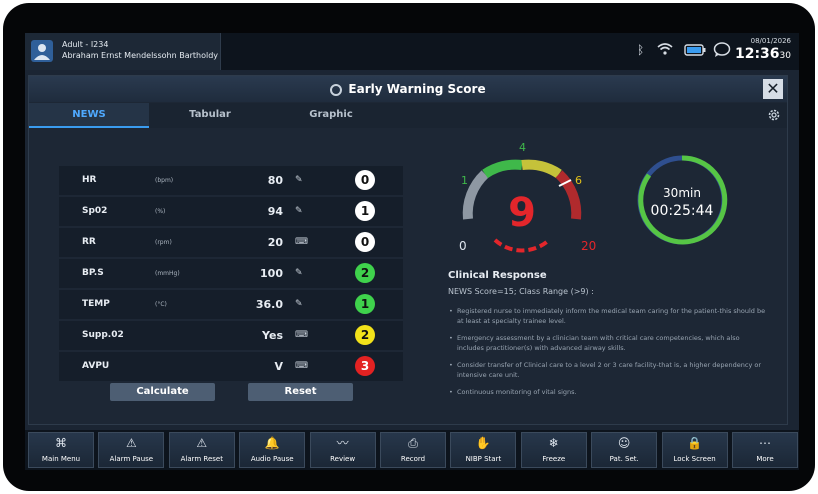 This screenshot has width=818, height=494. What do you see at coordinates (231, 304) in the screenshot?
I see `parameter-row: TEMP (°C) 36.0 ✎ 1` at bounding box center [231, 304].